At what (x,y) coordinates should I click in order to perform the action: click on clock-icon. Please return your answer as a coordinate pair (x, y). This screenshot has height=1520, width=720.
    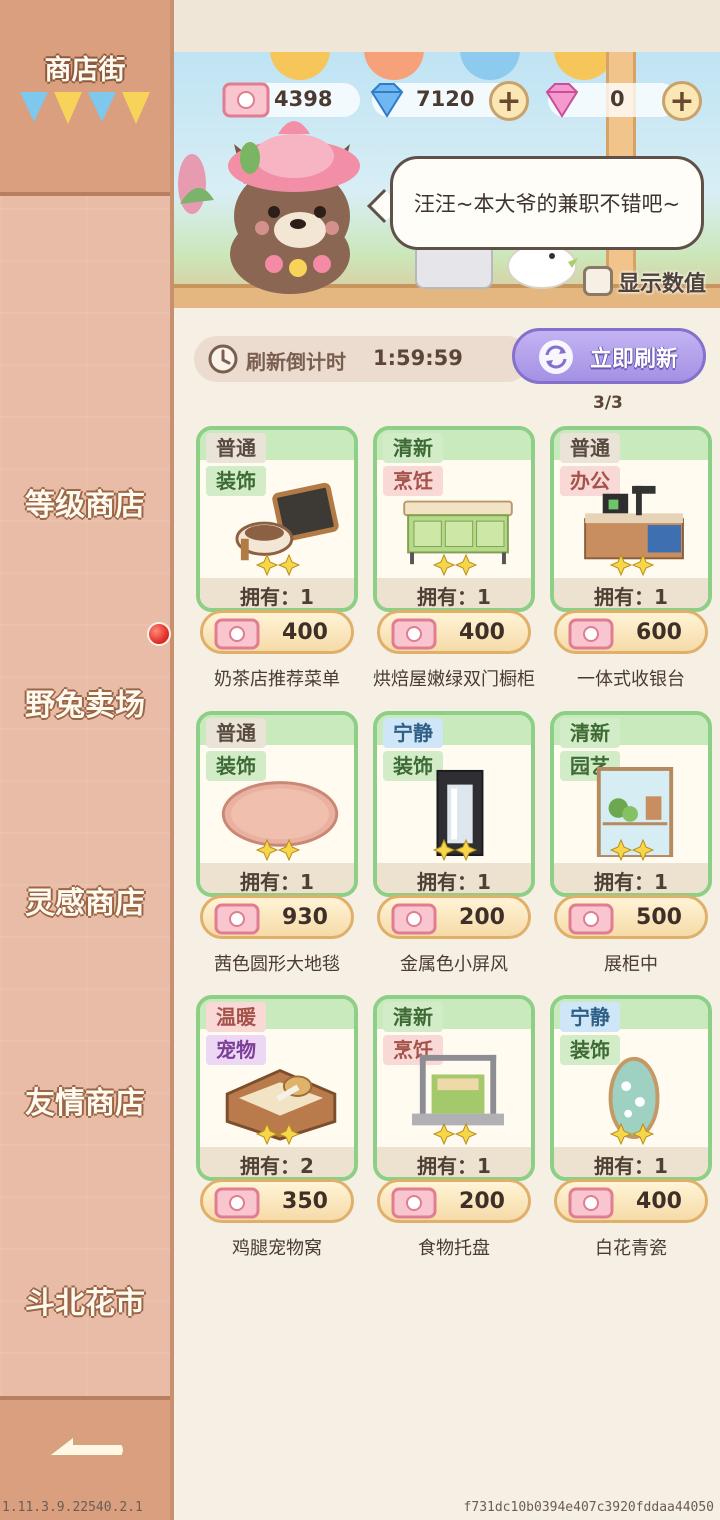
    Looking at the image, I should click on (223, 359).